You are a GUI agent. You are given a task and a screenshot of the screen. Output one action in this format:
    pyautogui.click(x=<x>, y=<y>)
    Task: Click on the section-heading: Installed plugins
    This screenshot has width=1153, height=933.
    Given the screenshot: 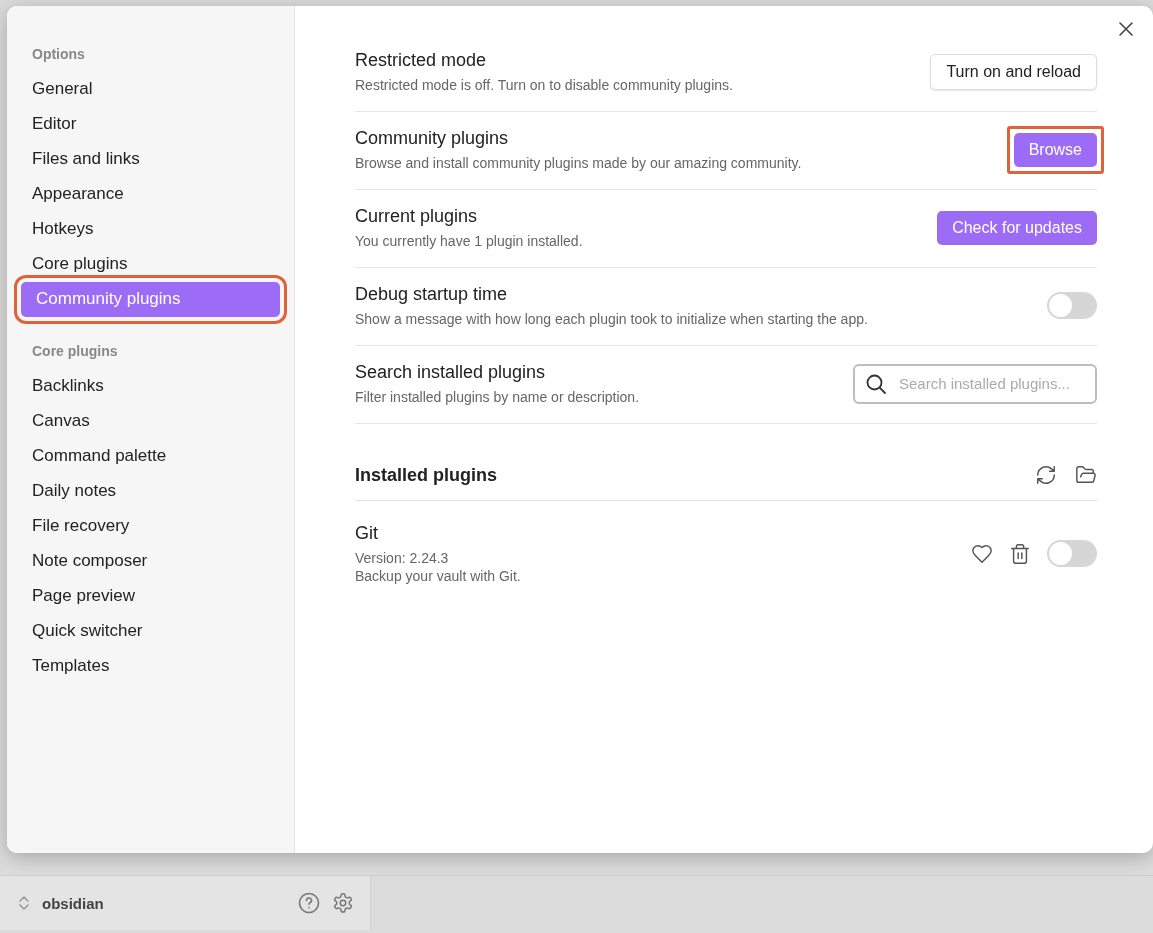 What is the action you would take?
    pyautogui.click(x=426, y=475)
    